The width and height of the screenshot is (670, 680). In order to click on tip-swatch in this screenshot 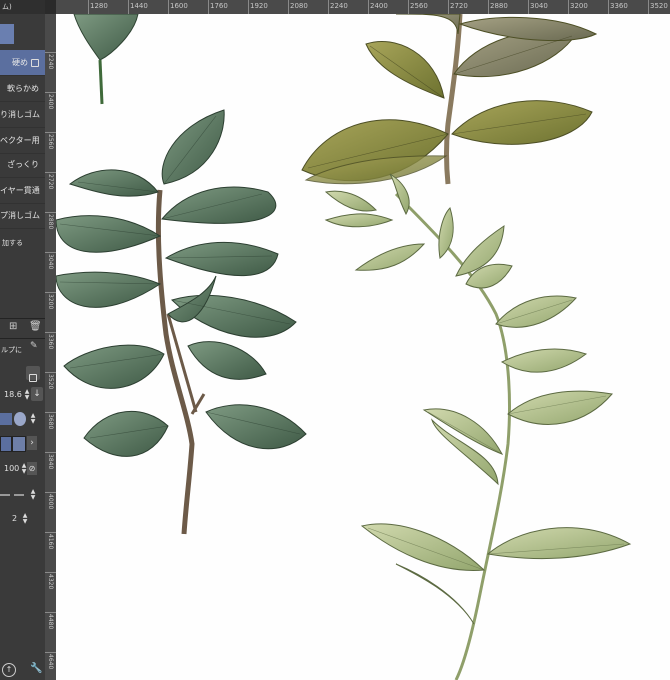, I will do `click(6, 419)`.